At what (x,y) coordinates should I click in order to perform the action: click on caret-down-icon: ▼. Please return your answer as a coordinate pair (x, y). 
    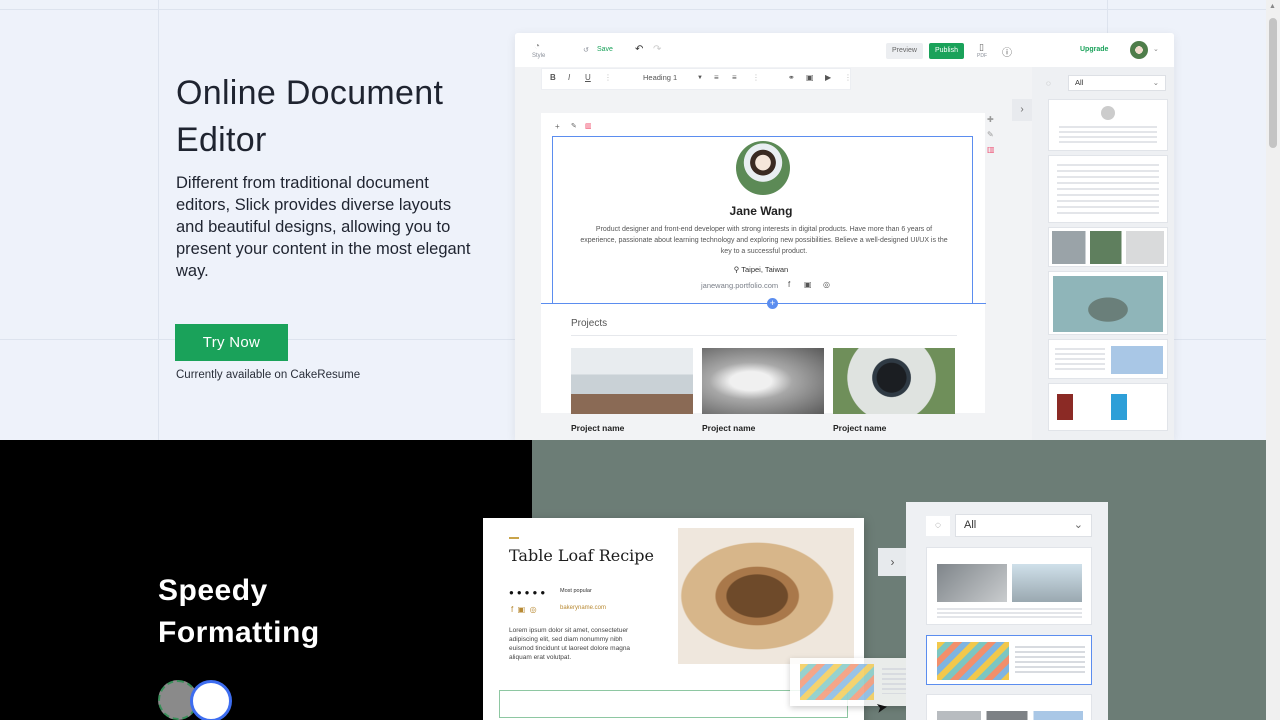
    Looking at the image, I should click on (700, 78).